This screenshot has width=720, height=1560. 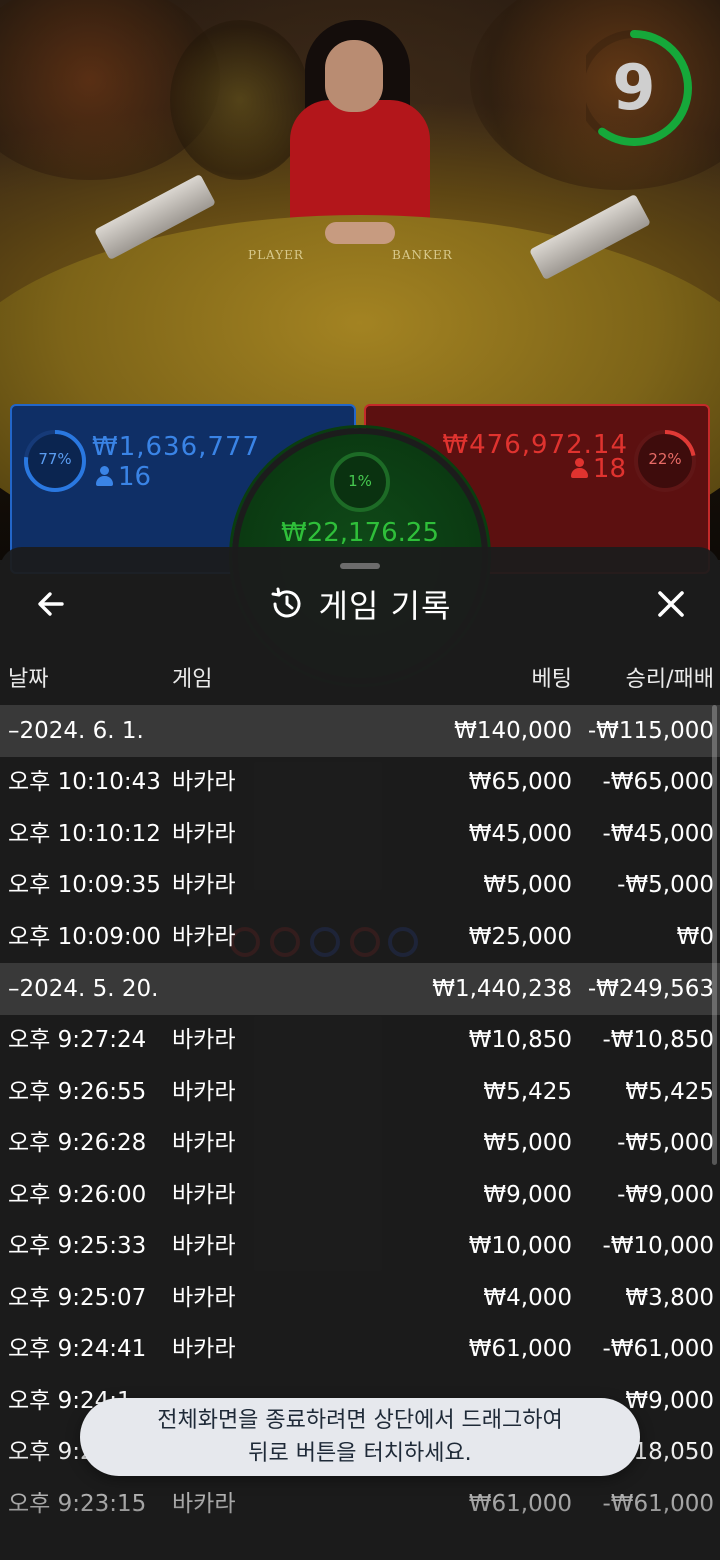 I want to click on countdown-number: 9, so click(x=634, y=87).